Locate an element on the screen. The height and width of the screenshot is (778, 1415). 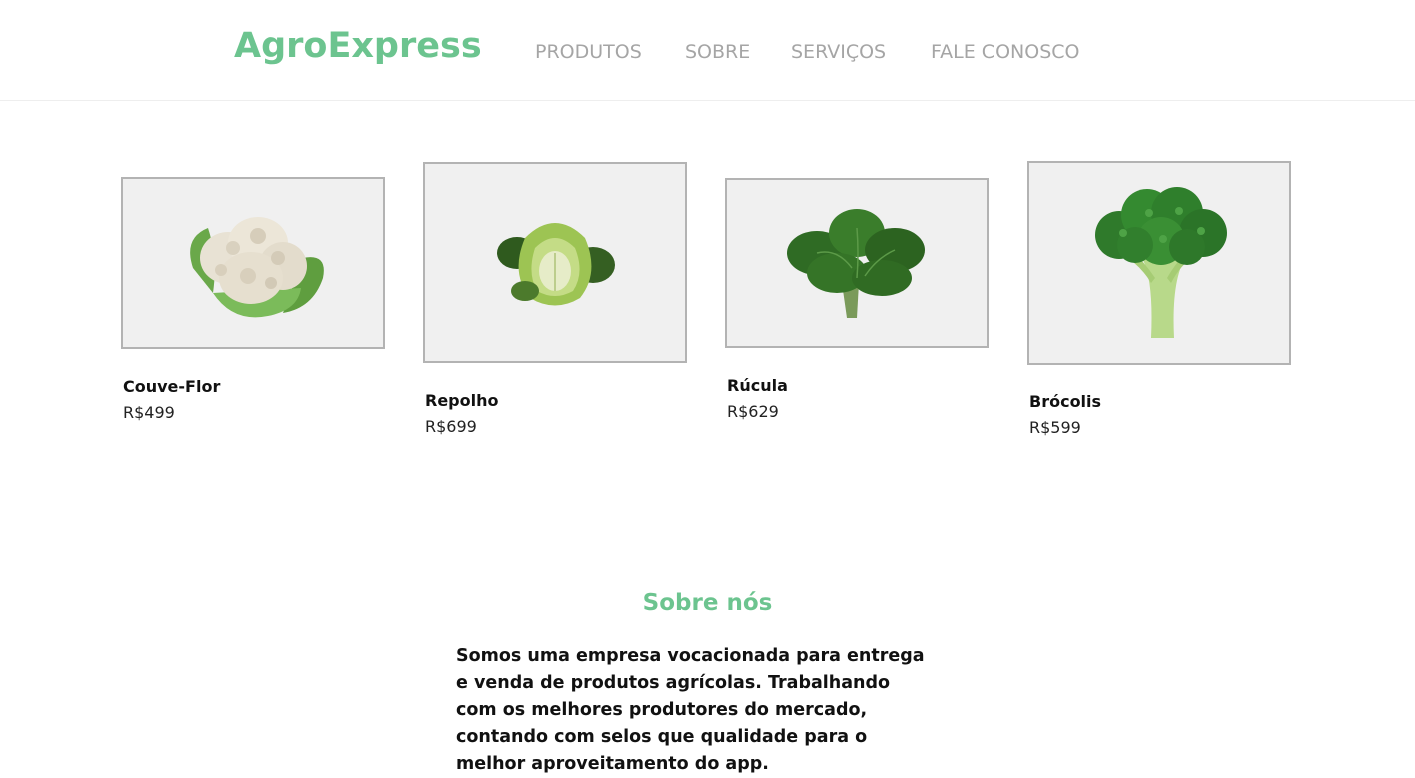
arugula-image is located at coordinates (856, 263).